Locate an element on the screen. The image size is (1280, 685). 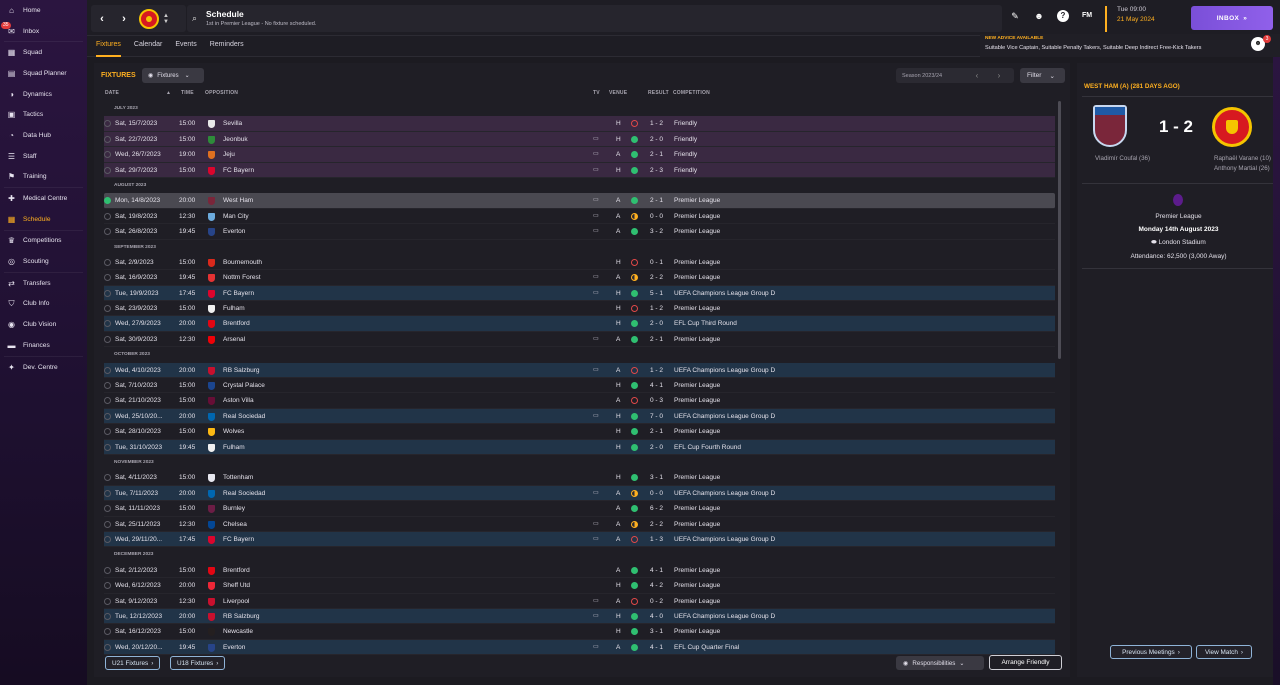
fixture-opponent: Burnley is located at coordinates (234, 508).